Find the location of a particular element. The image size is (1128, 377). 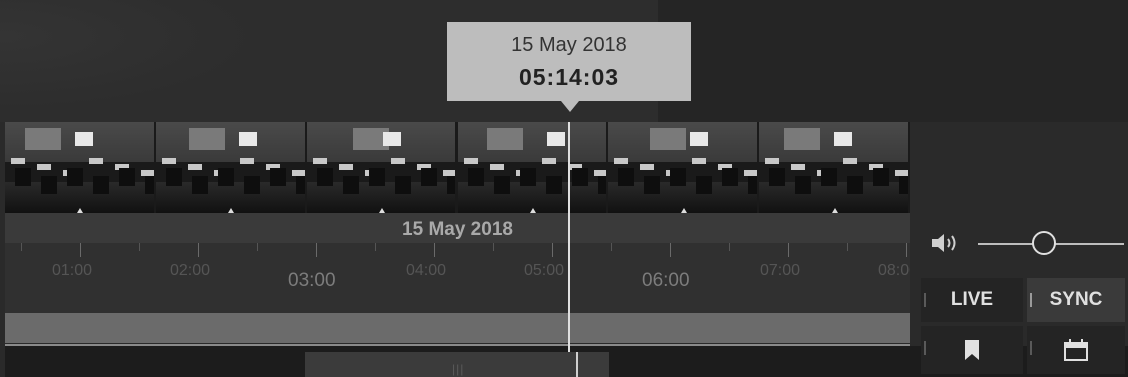

hour-label: 06:00 is located at coordinates (666, 280).